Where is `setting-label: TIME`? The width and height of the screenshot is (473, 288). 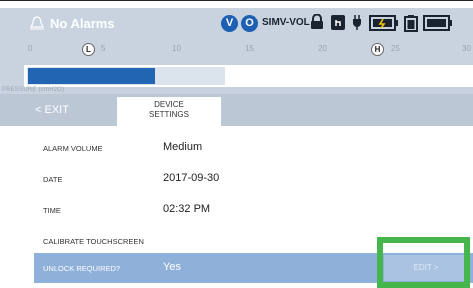
setting-label: TIME is located at coordinates (52, 210).